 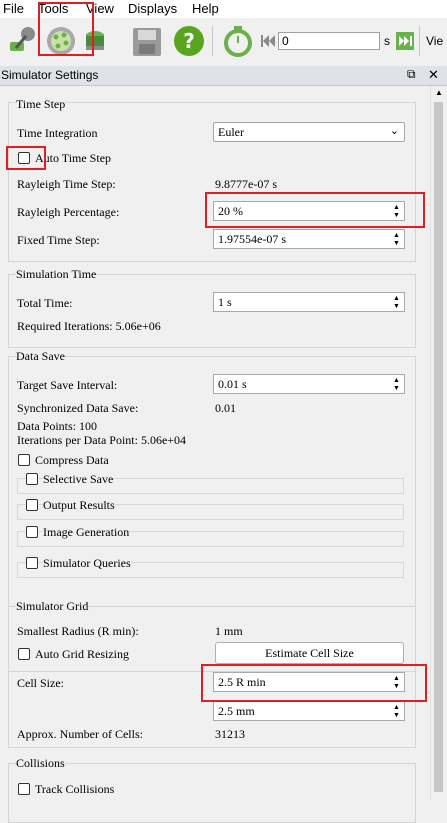 What do you see at coordinates (309, 302) in the screenshot?
I see `total-time-spinbox: 1 s ▲ ▼` at bounding box center [309, 302].